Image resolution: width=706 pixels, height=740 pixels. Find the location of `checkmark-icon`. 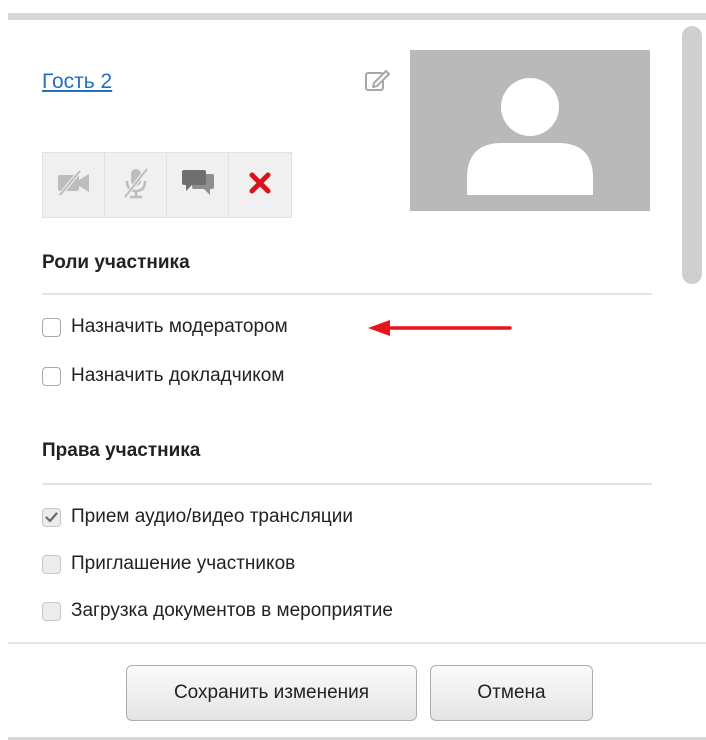

checkmark-icon is located at coordinates (51, 516).